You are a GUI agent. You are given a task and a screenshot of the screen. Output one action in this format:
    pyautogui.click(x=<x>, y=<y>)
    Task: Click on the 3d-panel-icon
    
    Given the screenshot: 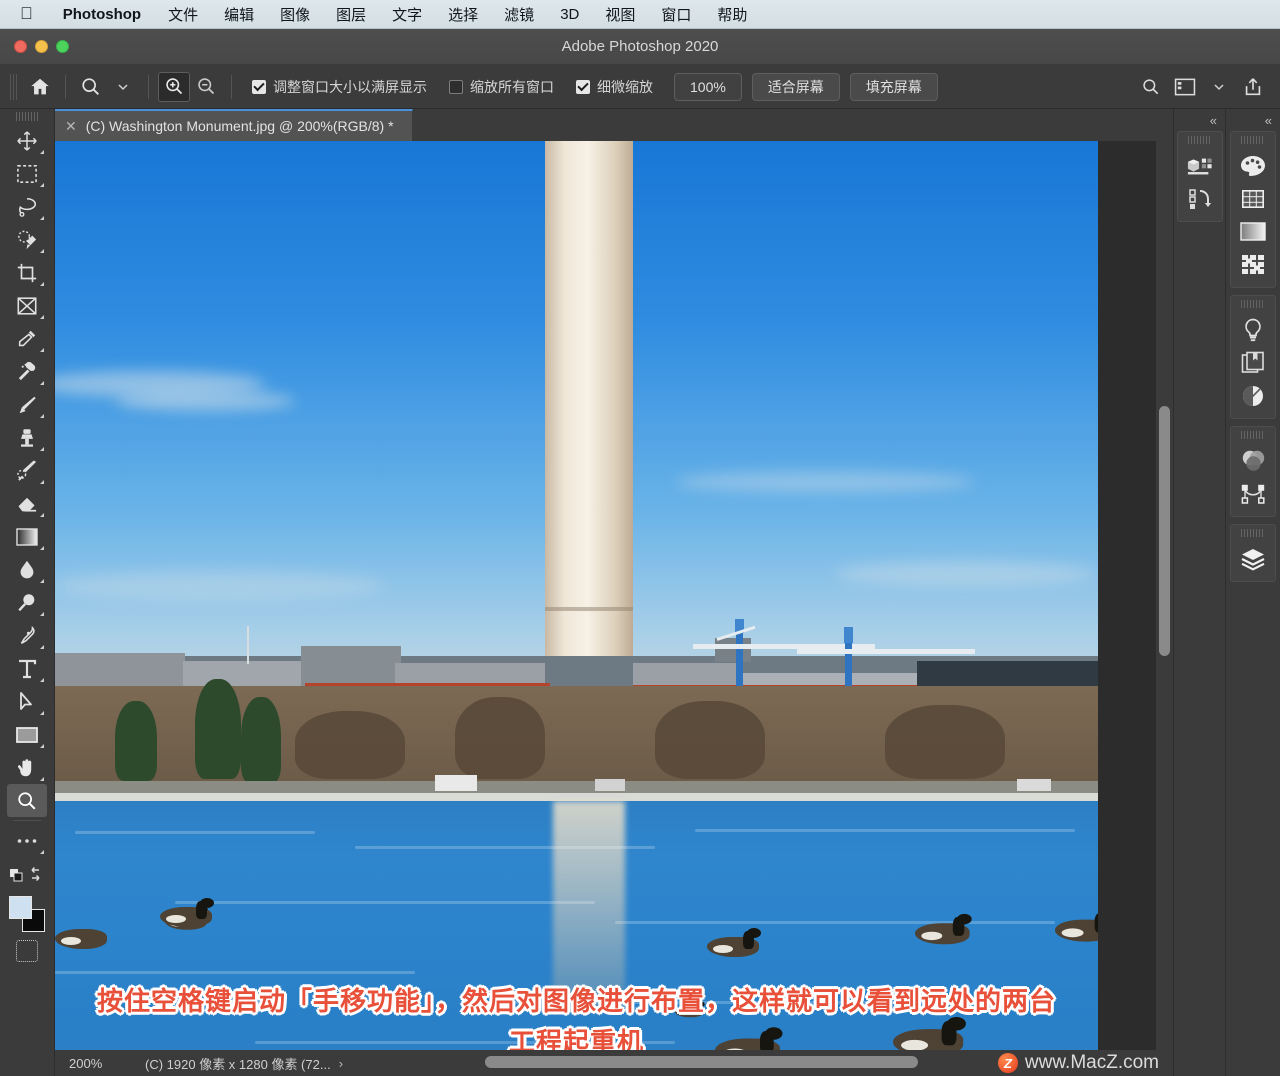 What is the action you would take?
    pyautogui.click(x=1200, y=165)
    